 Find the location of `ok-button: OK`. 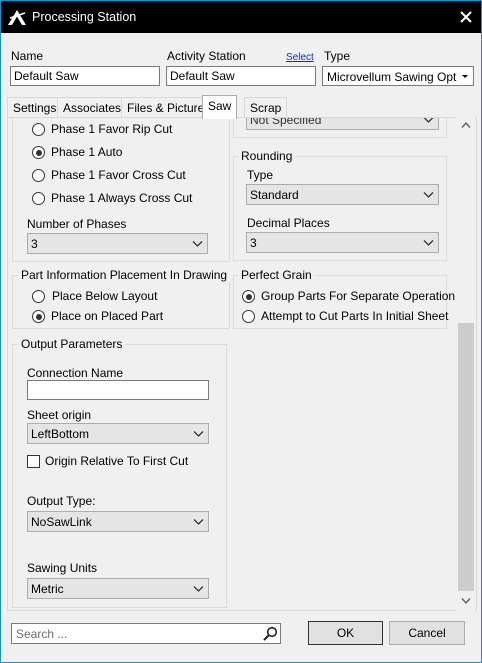

ok-button: OK is located at coordinates (345, 633).